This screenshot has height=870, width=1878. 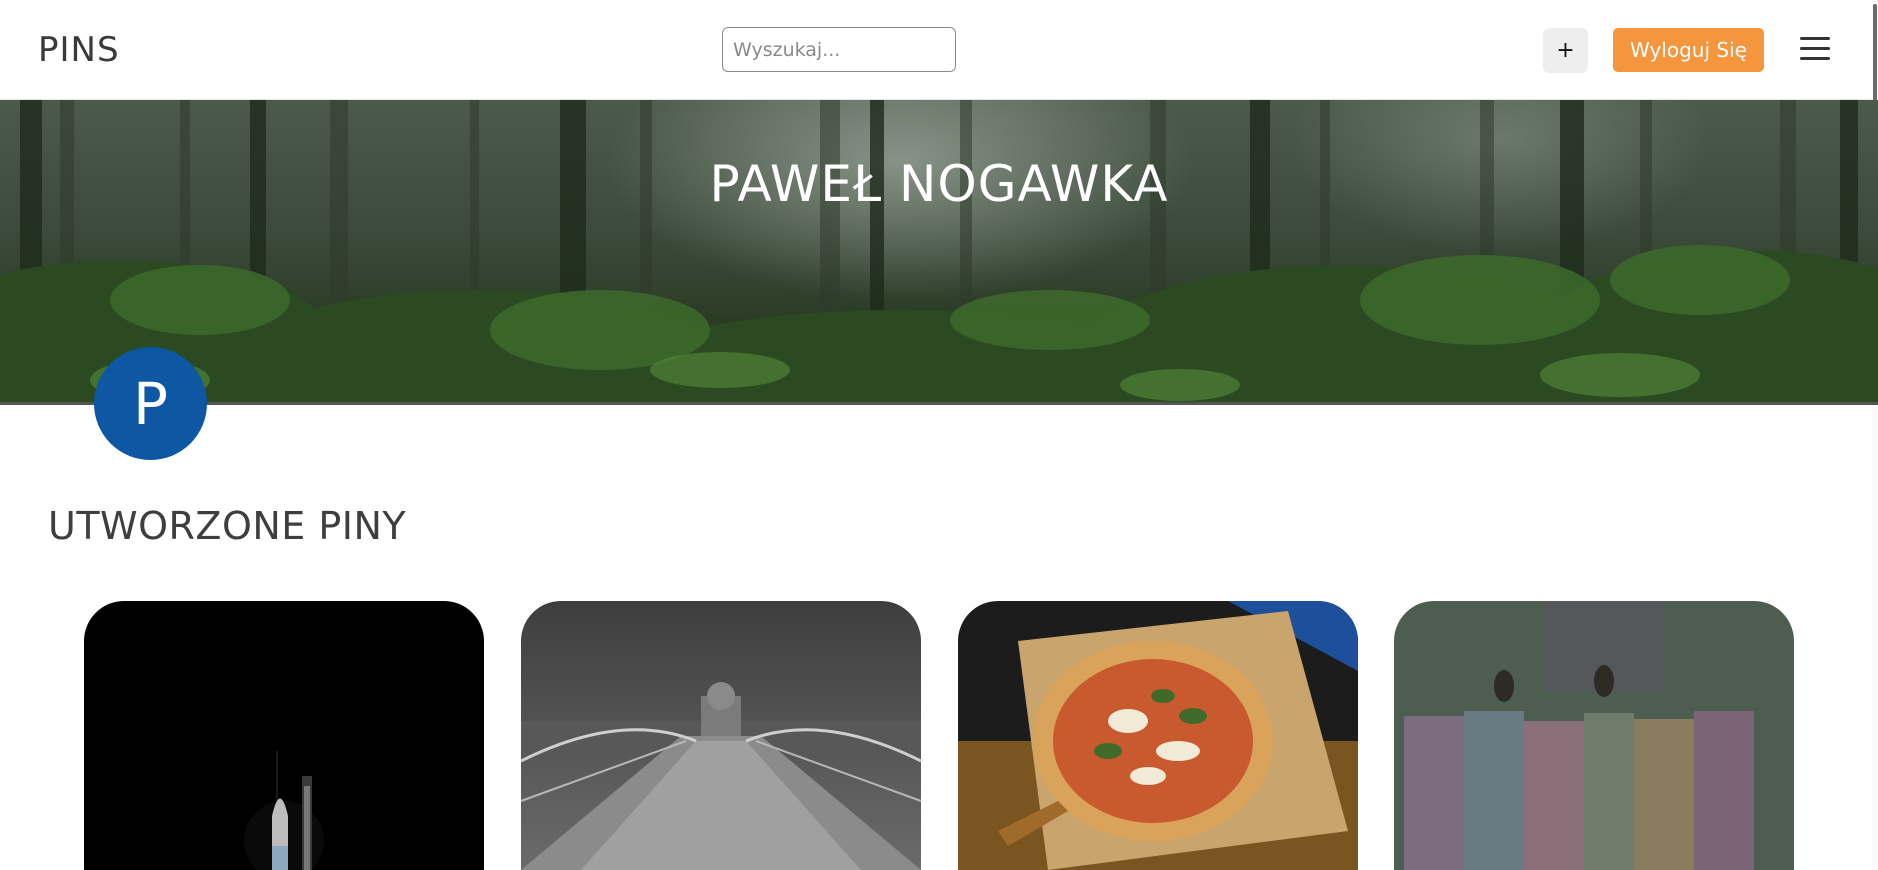 What do you see at coordinates (79, 50) in the screenshot?
I see `app-logo: PINS` at bounding box center [79, 50].